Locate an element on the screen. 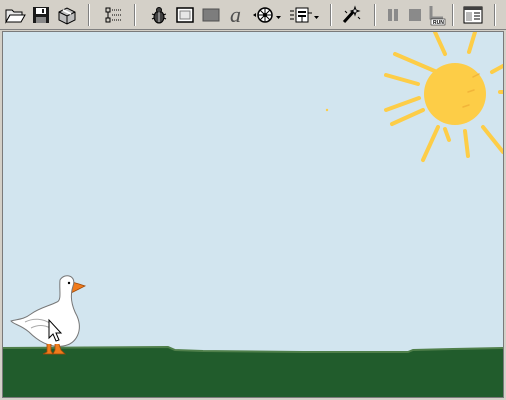 The image size is (506, 400). toolbar: a RUN is located at coordinates (253, 15).